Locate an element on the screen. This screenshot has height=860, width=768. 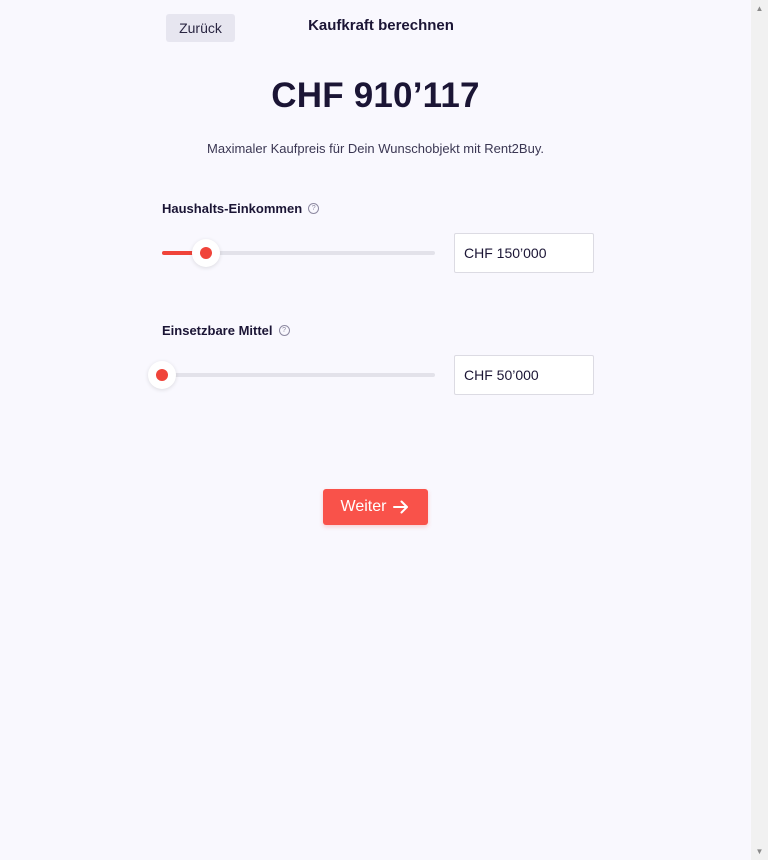
arrow-right-icon is located at coordinates (401, 507).